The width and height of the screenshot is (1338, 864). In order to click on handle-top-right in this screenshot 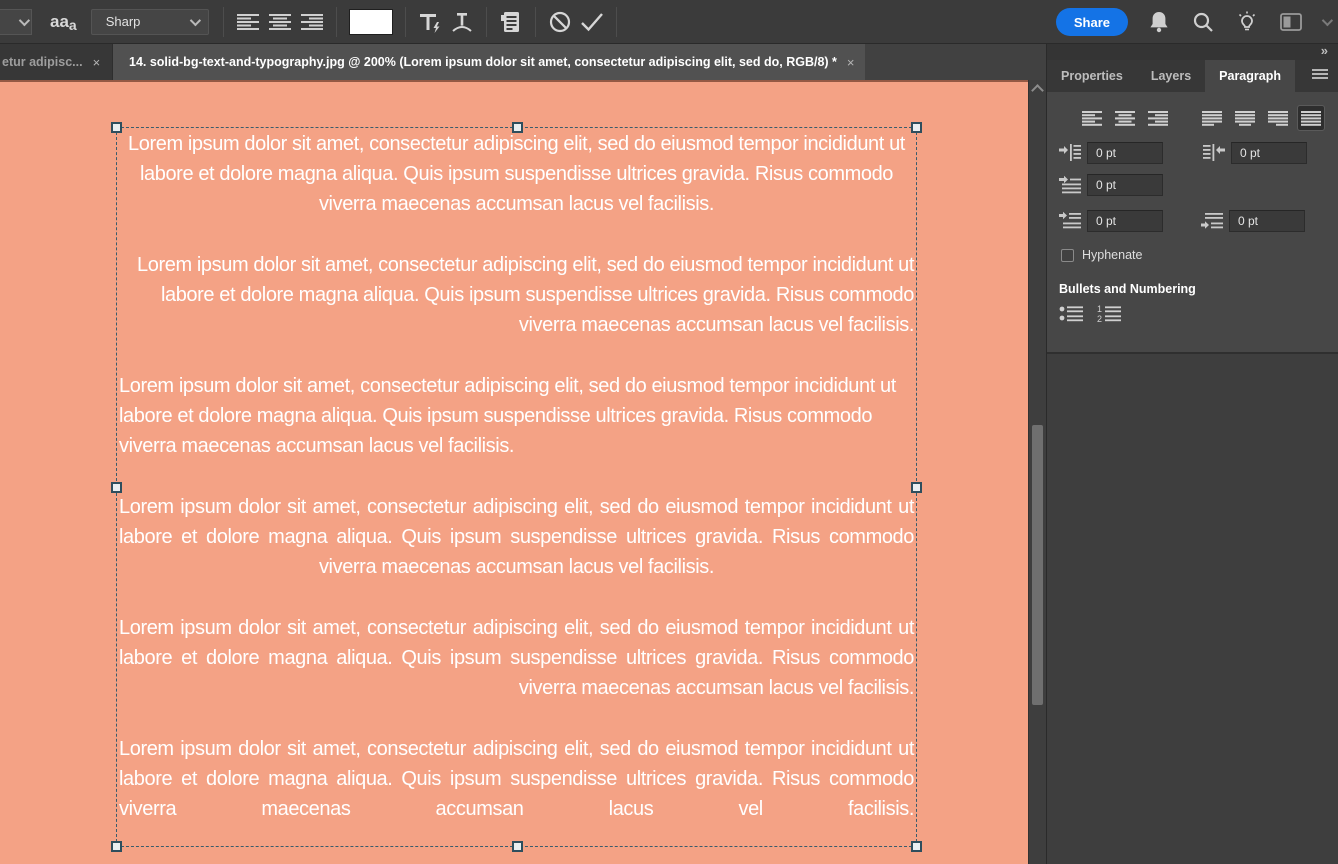, I will do `click(916, 127)`.